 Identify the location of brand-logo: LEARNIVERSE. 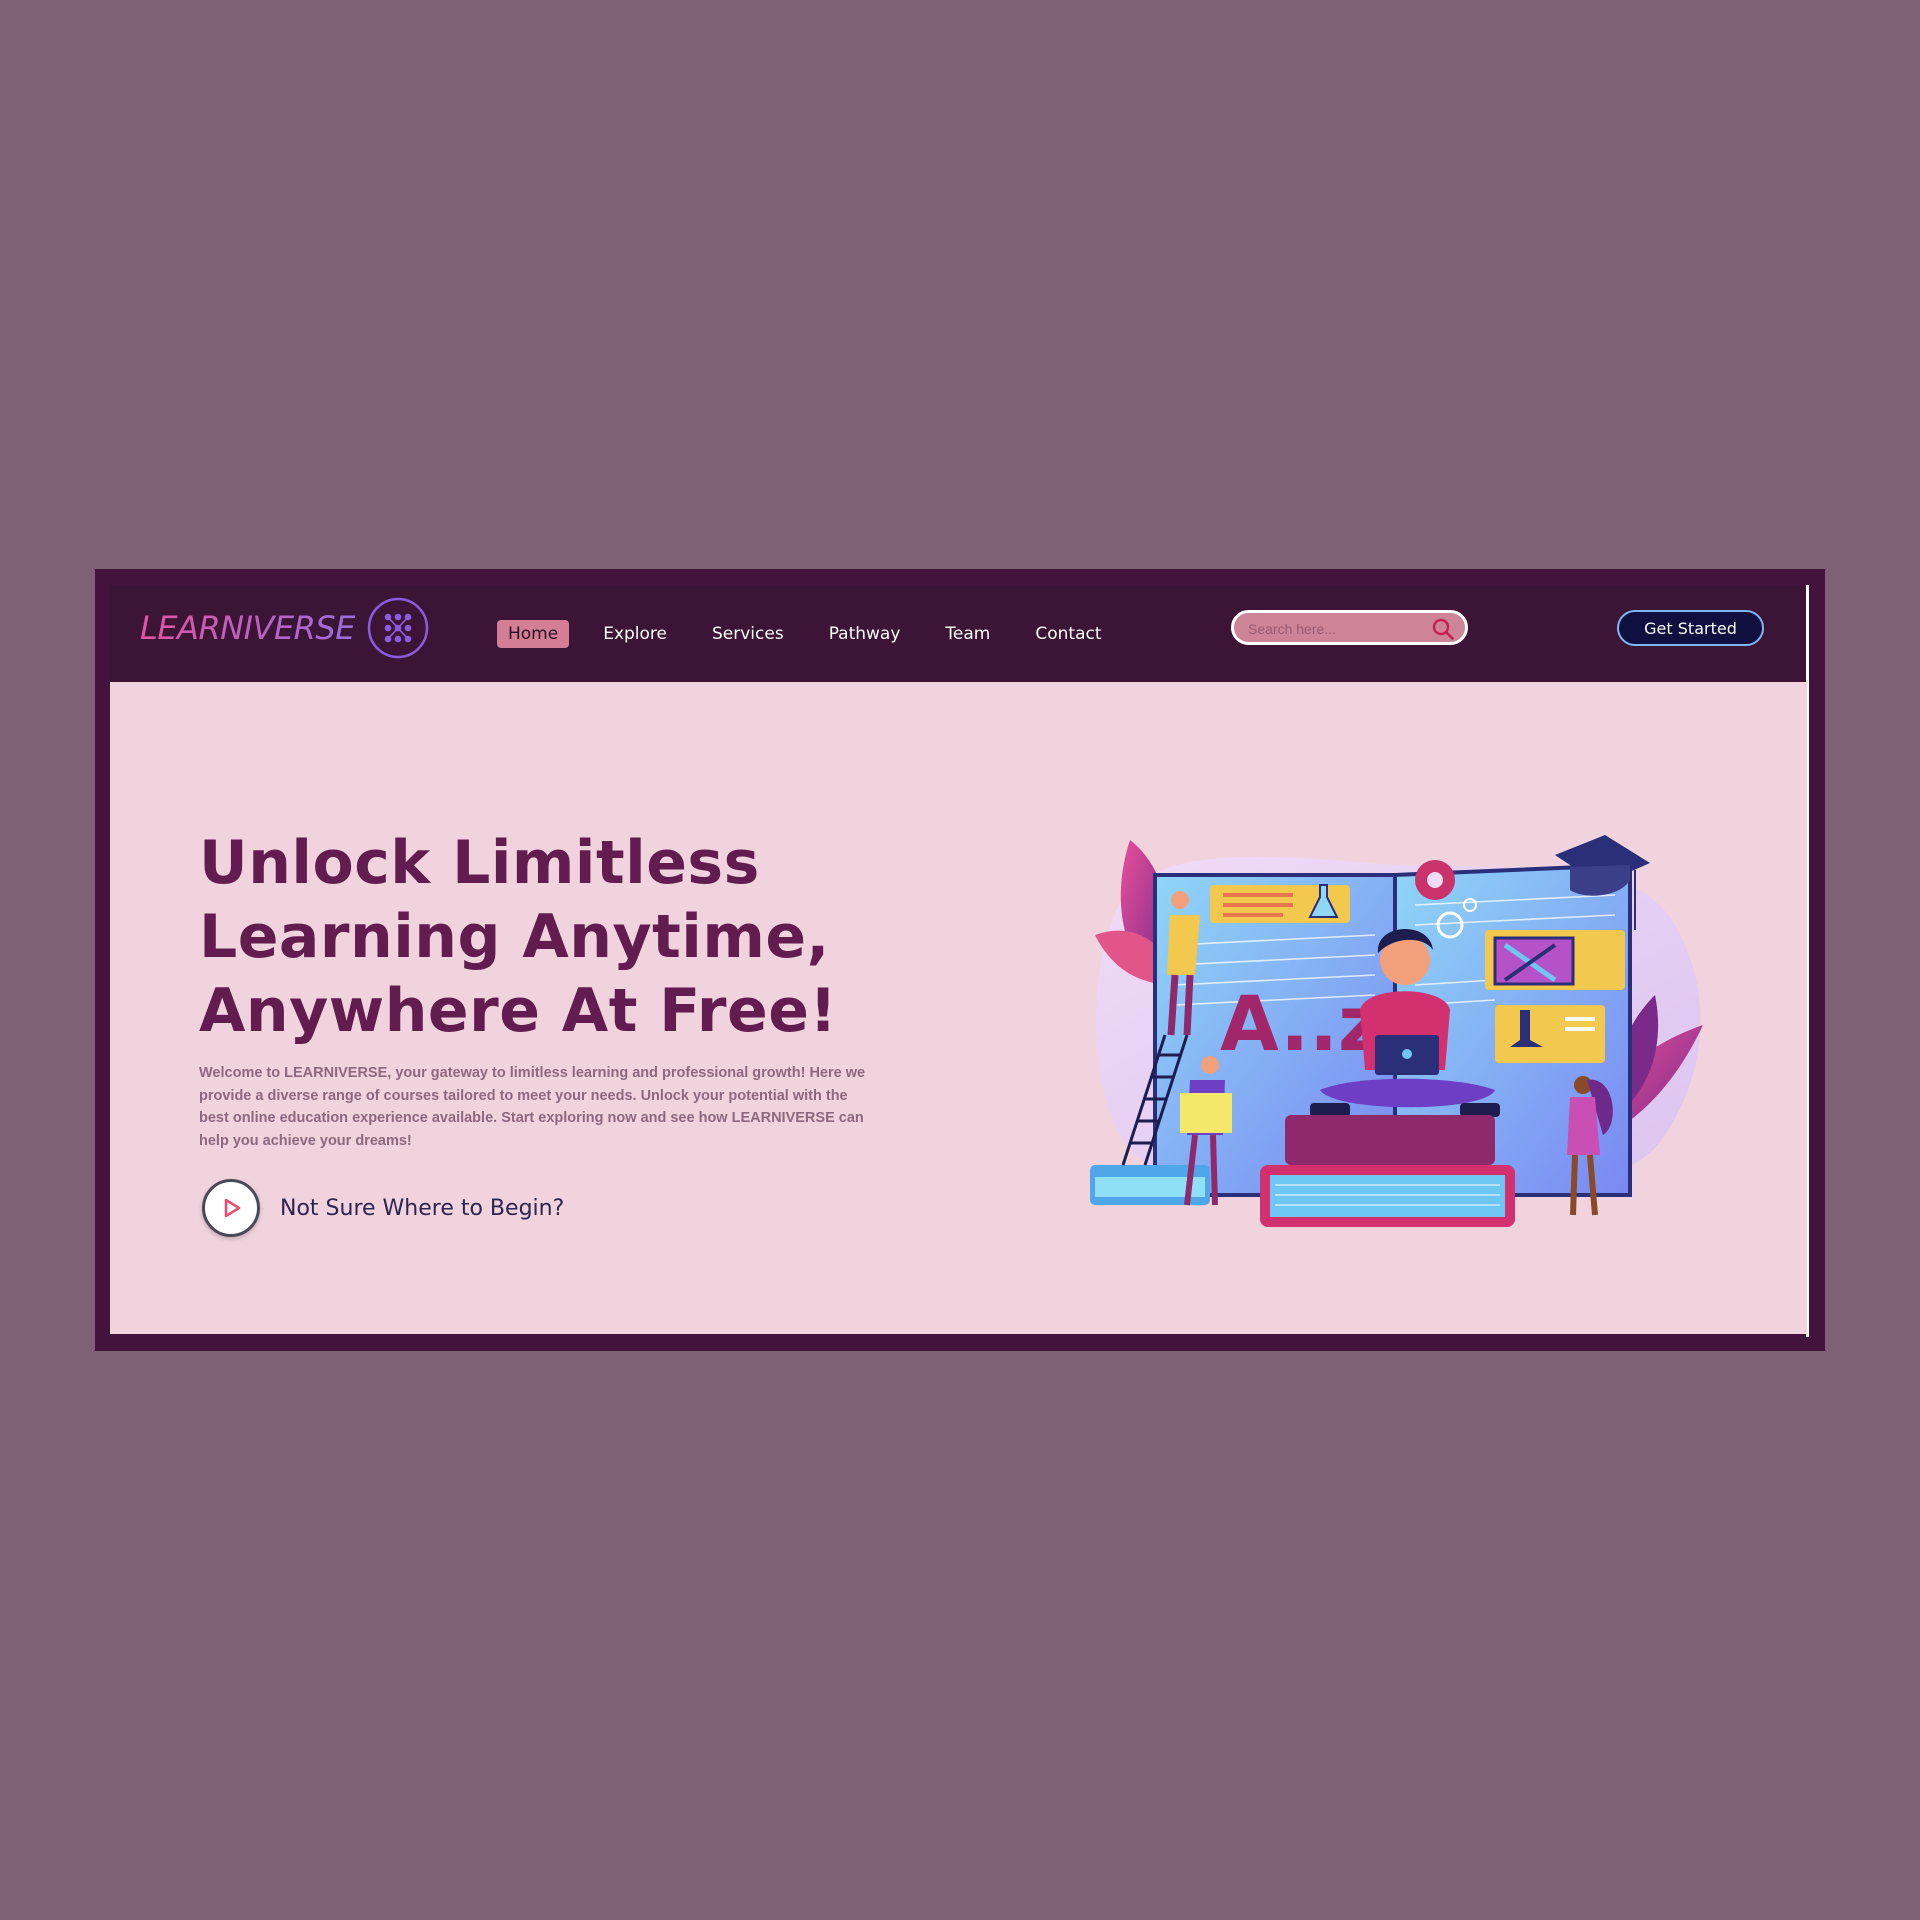
(284, 628).